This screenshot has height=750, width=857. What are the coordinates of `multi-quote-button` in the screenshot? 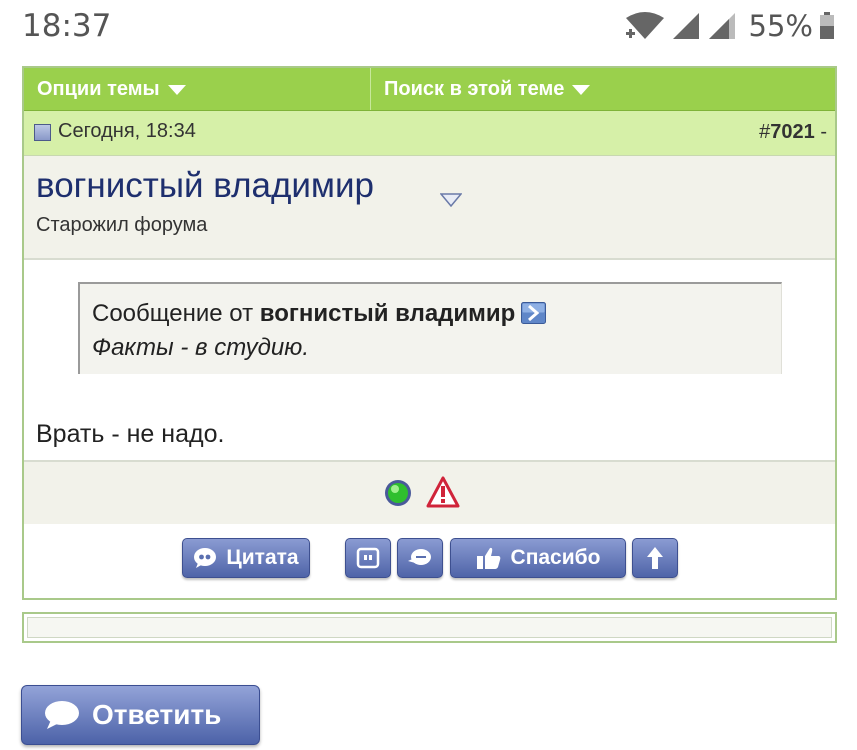 It's located at (368, 558).